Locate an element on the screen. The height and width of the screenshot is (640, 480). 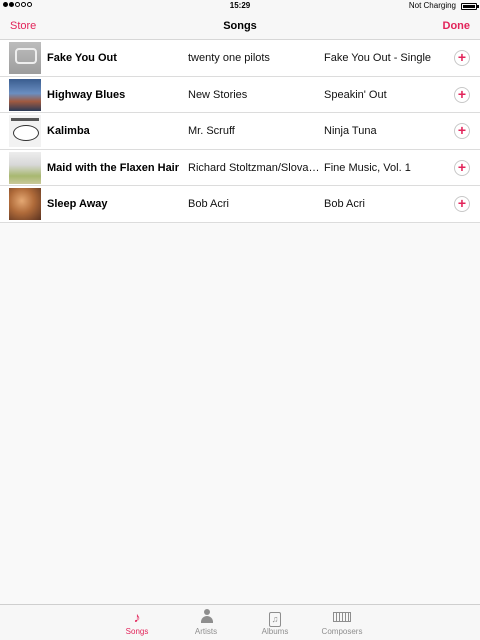
song-row: Kalimba Mr. Scruff Ninja Tuna + is located at coordinates (240, 131).